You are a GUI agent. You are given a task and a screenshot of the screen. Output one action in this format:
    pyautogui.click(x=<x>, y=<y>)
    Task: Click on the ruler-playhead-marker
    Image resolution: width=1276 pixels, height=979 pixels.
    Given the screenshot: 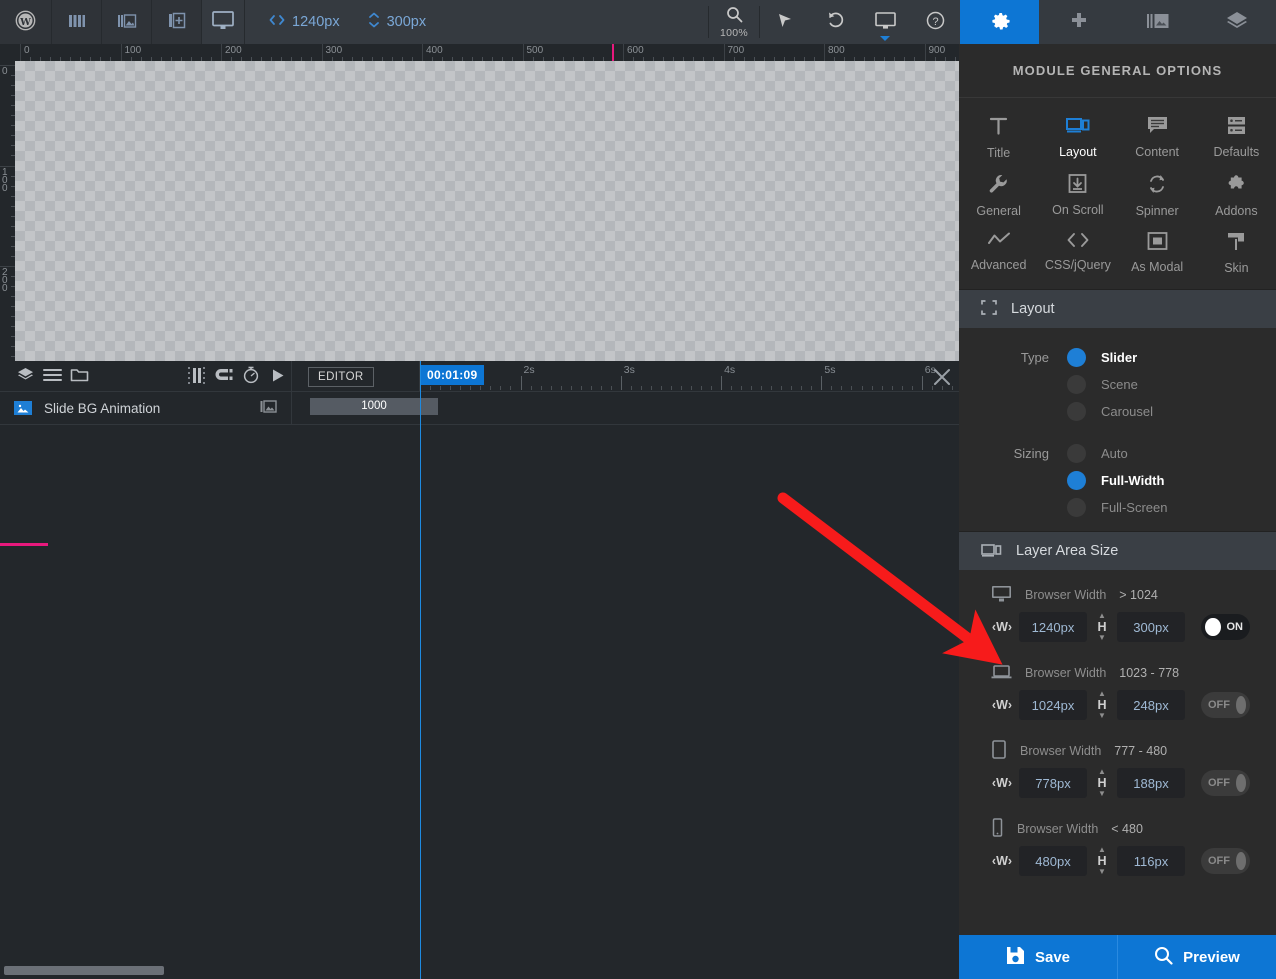 What is the action you would take?
    pyautogui.click(x=613, y=52)
    